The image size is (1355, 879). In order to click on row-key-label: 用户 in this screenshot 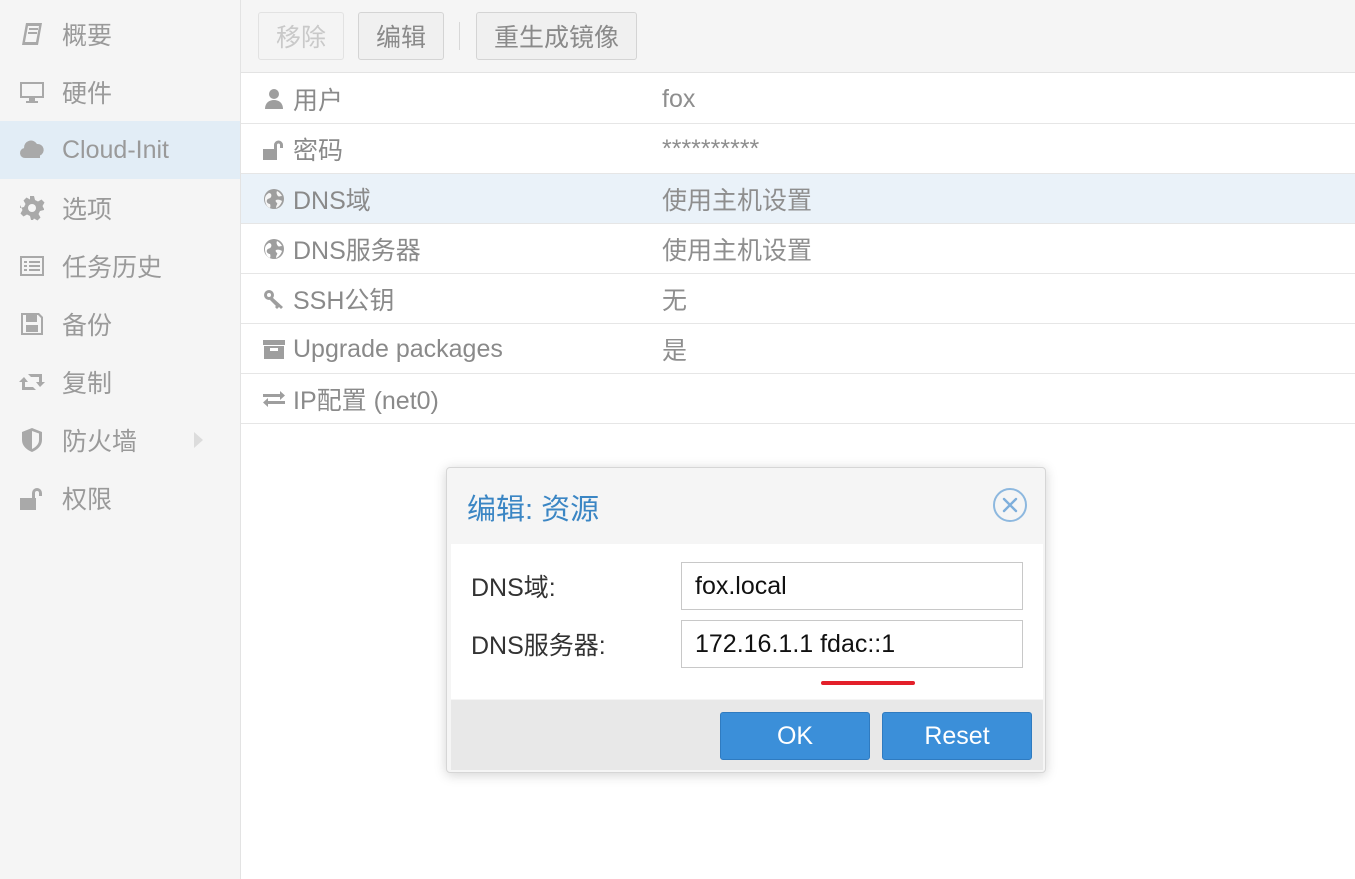, I will do `click(318, 101)`.